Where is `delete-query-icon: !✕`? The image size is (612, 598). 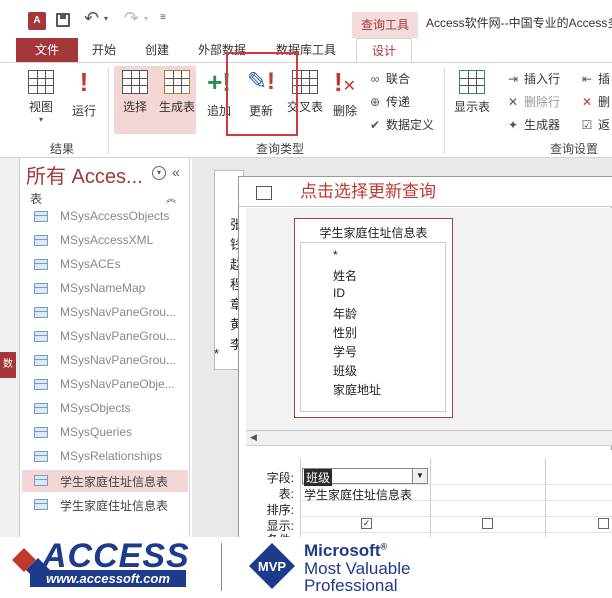
delete-query-icon: !✕ is located at coordinates (345, 82).